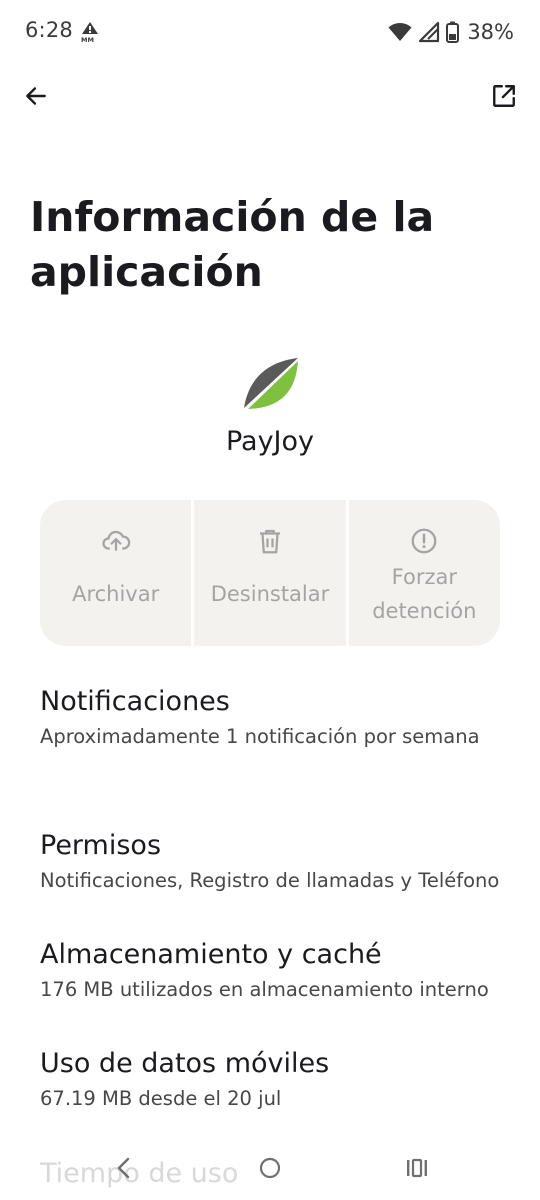 The width and height of the screenshot is (540, 1200). What do you see at coordinates (400, 32) in the screenshot?
I see `wifi-icon` at bounding box center [400, 32].